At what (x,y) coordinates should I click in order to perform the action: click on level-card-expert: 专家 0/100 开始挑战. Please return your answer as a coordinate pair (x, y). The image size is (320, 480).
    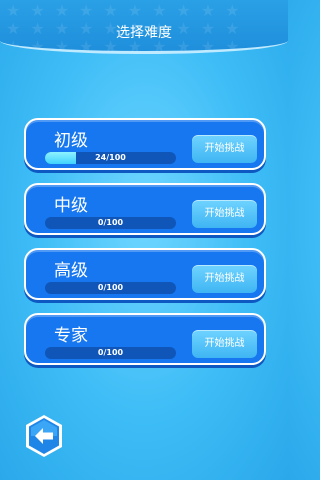
    Looking at the image, I should click on (145, 339).